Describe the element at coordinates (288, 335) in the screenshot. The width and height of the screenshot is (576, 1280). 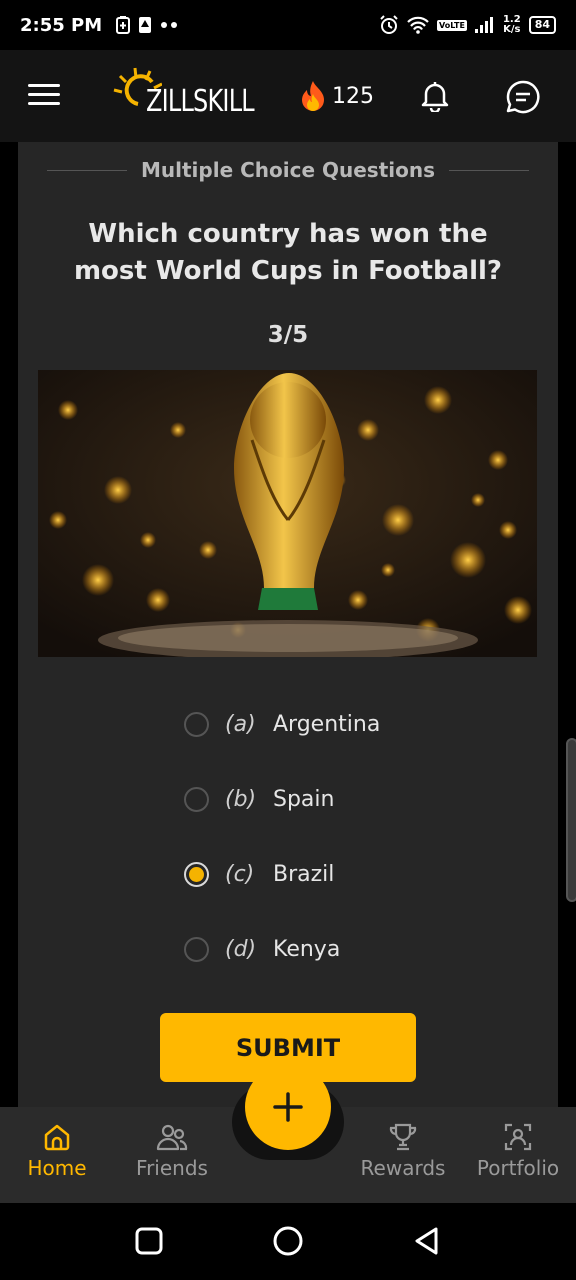
I see `question-progress: 3/5` at that location.